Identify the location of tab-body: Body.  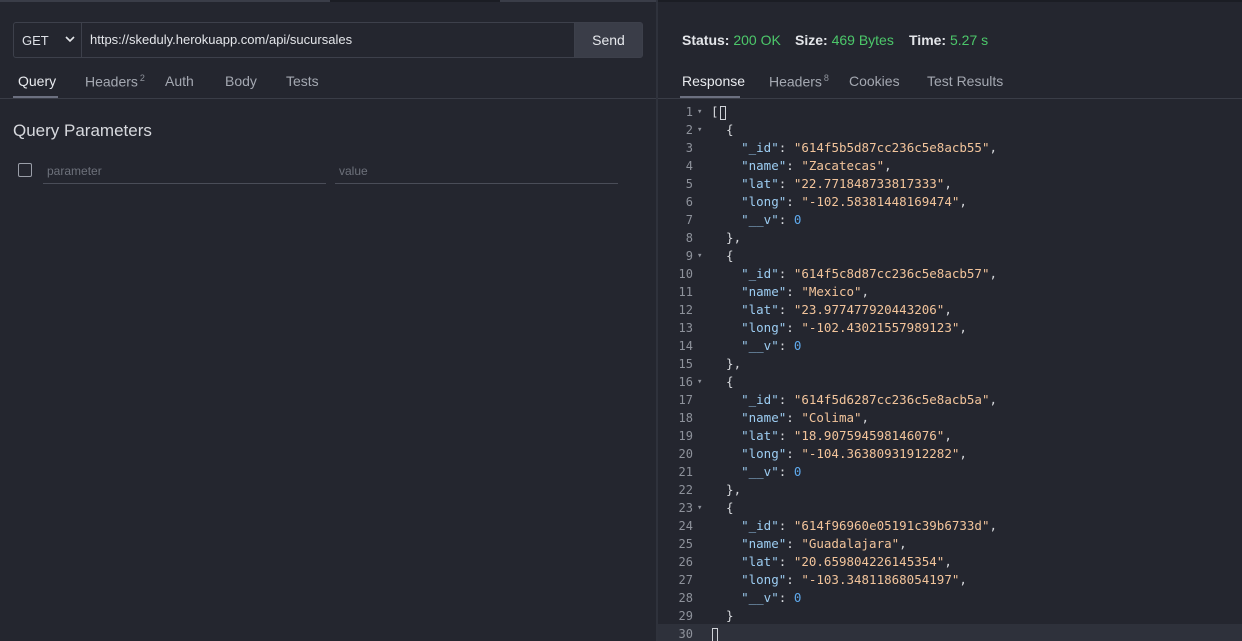
(241, 81).